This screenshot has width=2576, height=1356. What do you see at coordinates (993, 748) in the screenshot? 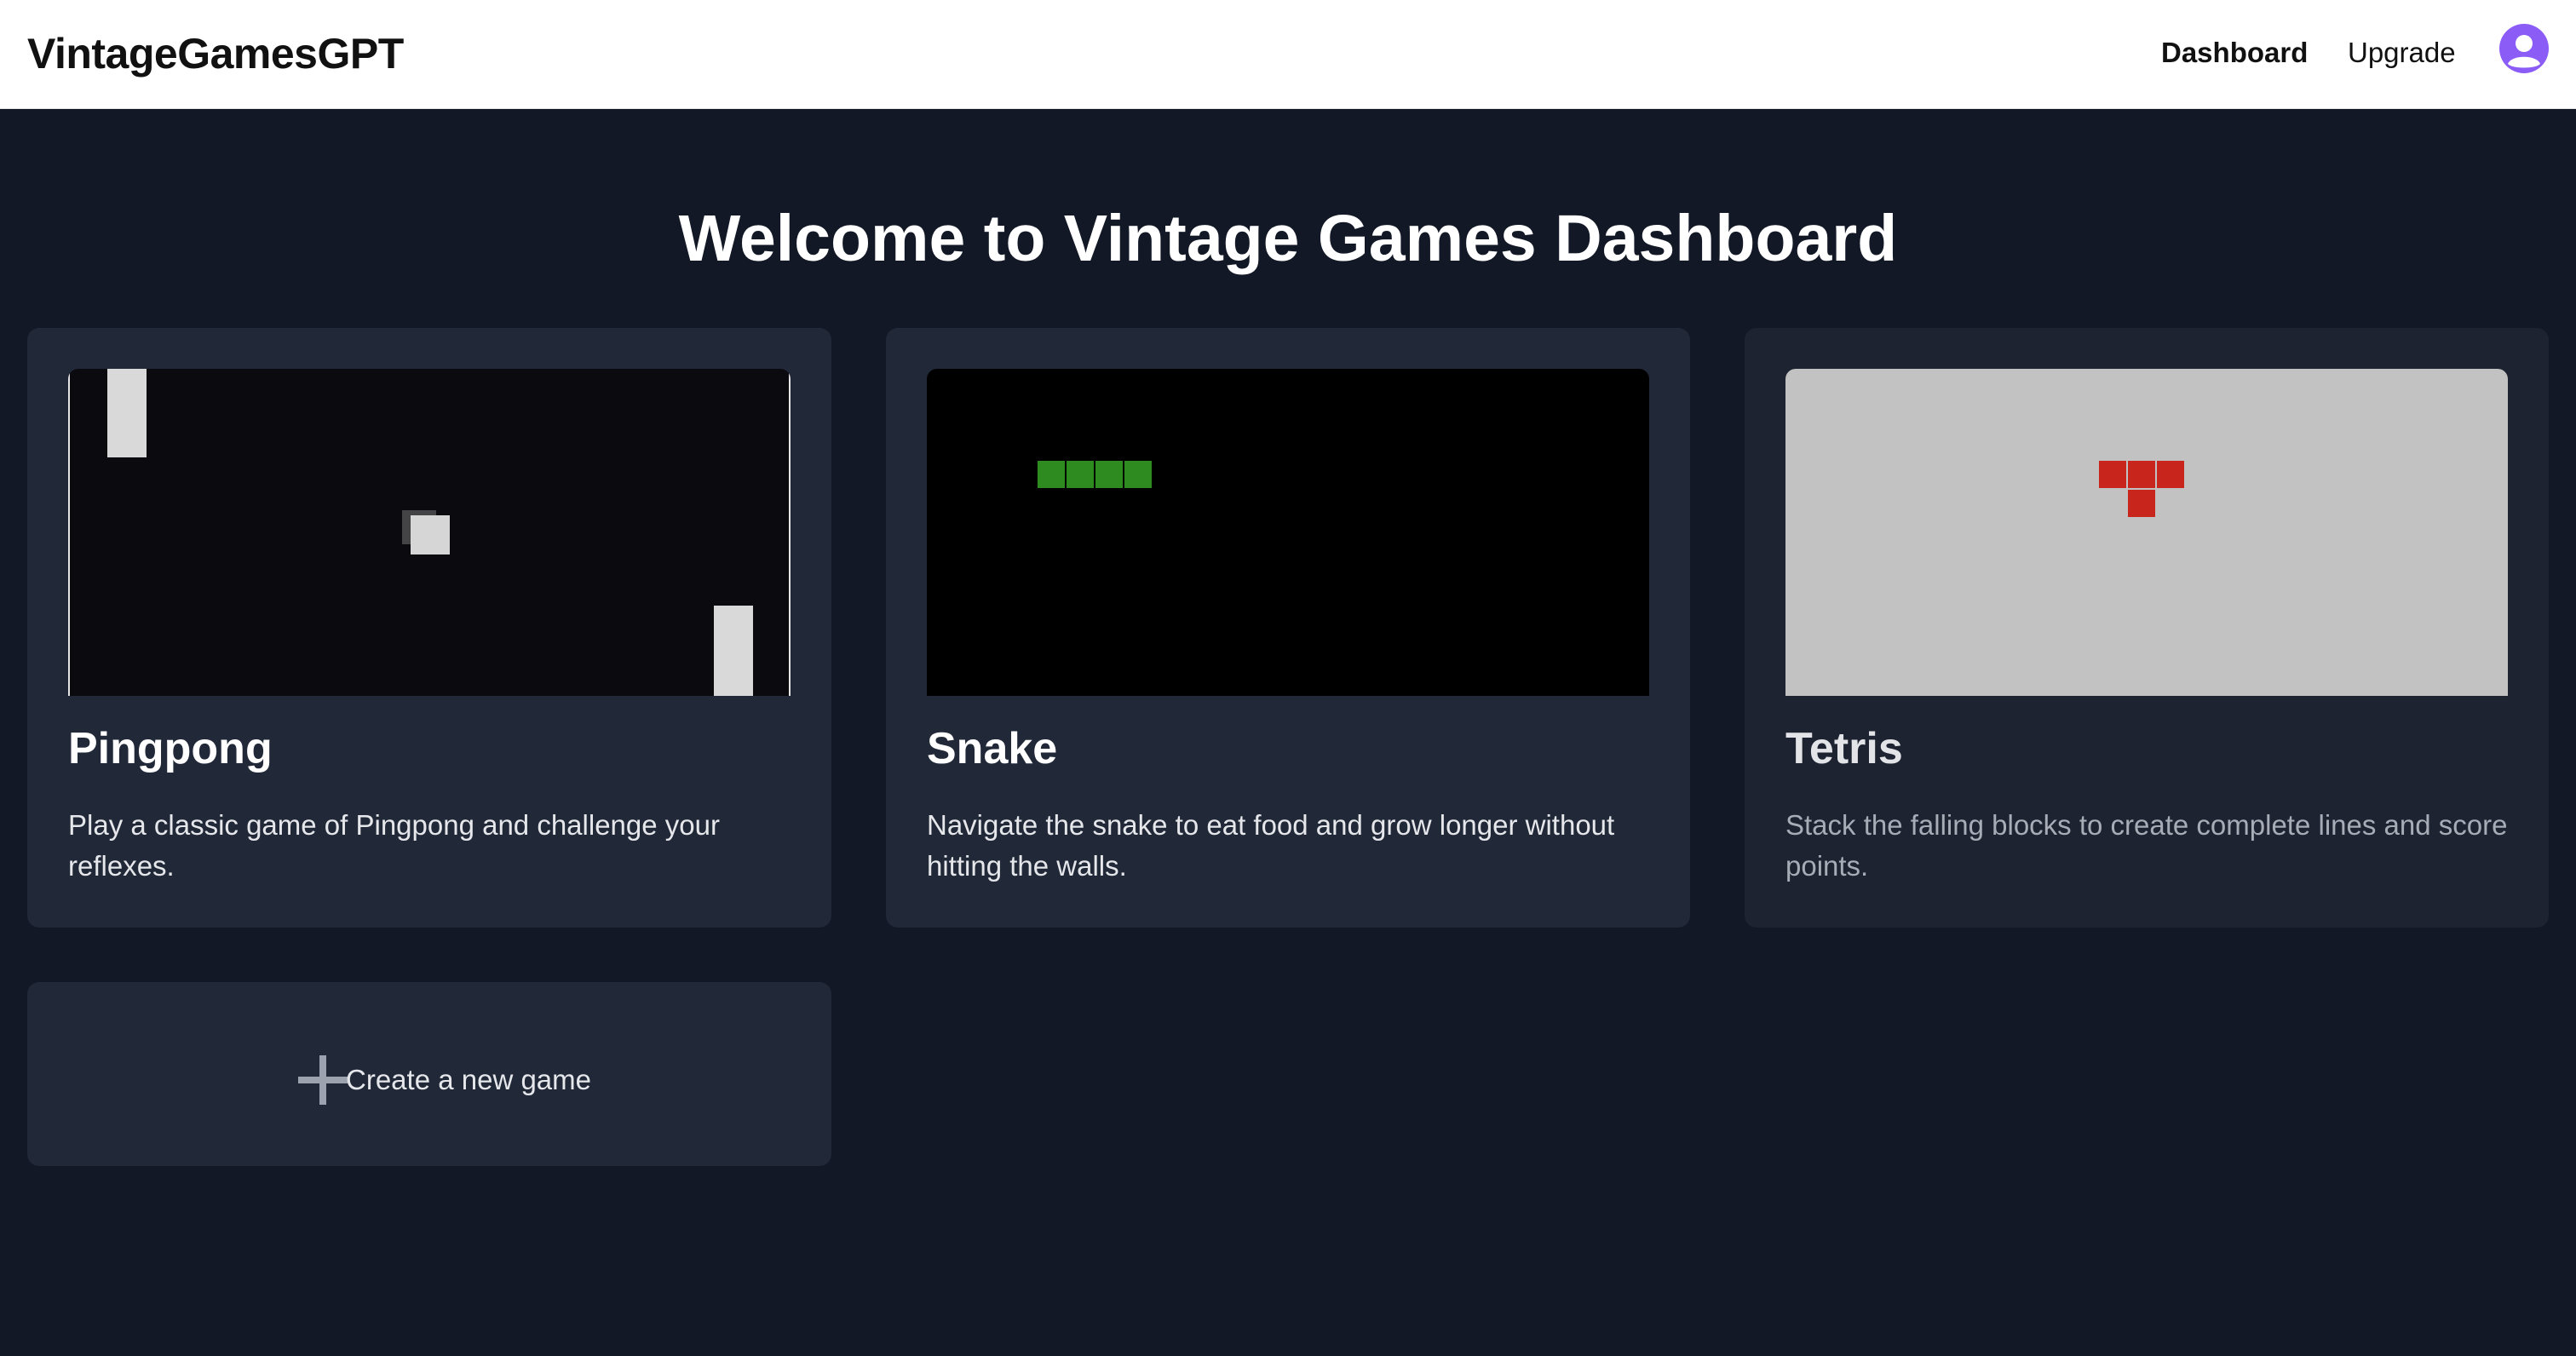
I see `game-title: Snake` at bounding box center [993, 748].